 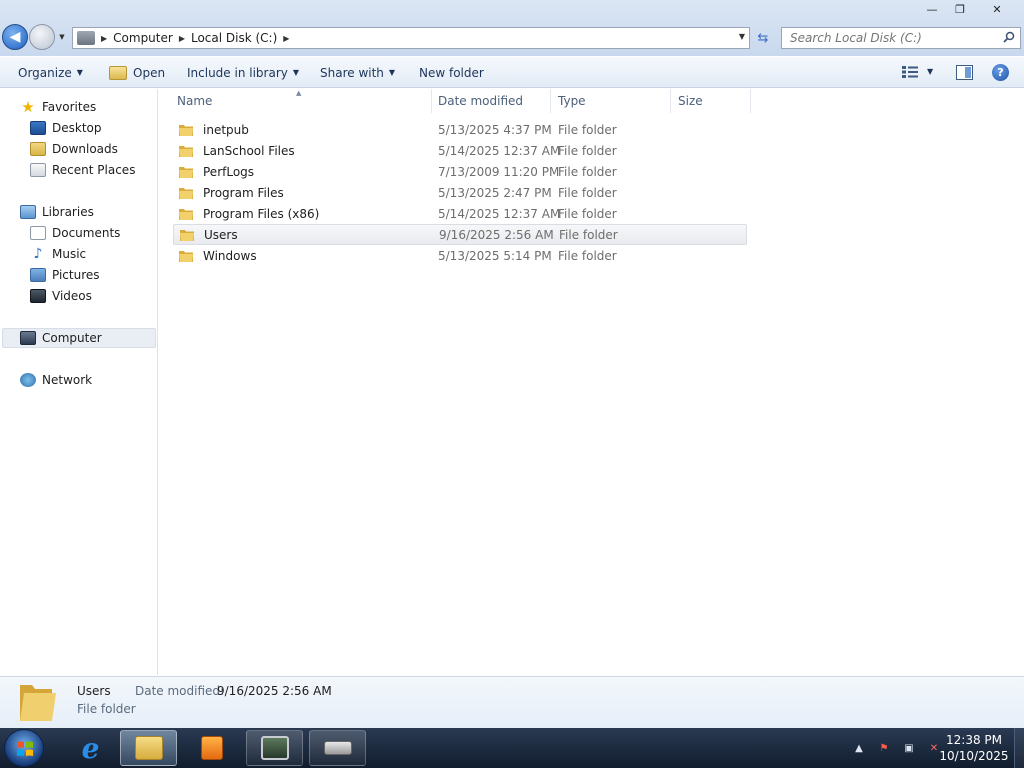 What do you see at coordinates (15, 37) in the screenshot?
I see `back-button: ◀` at bounding box center [15, 37].